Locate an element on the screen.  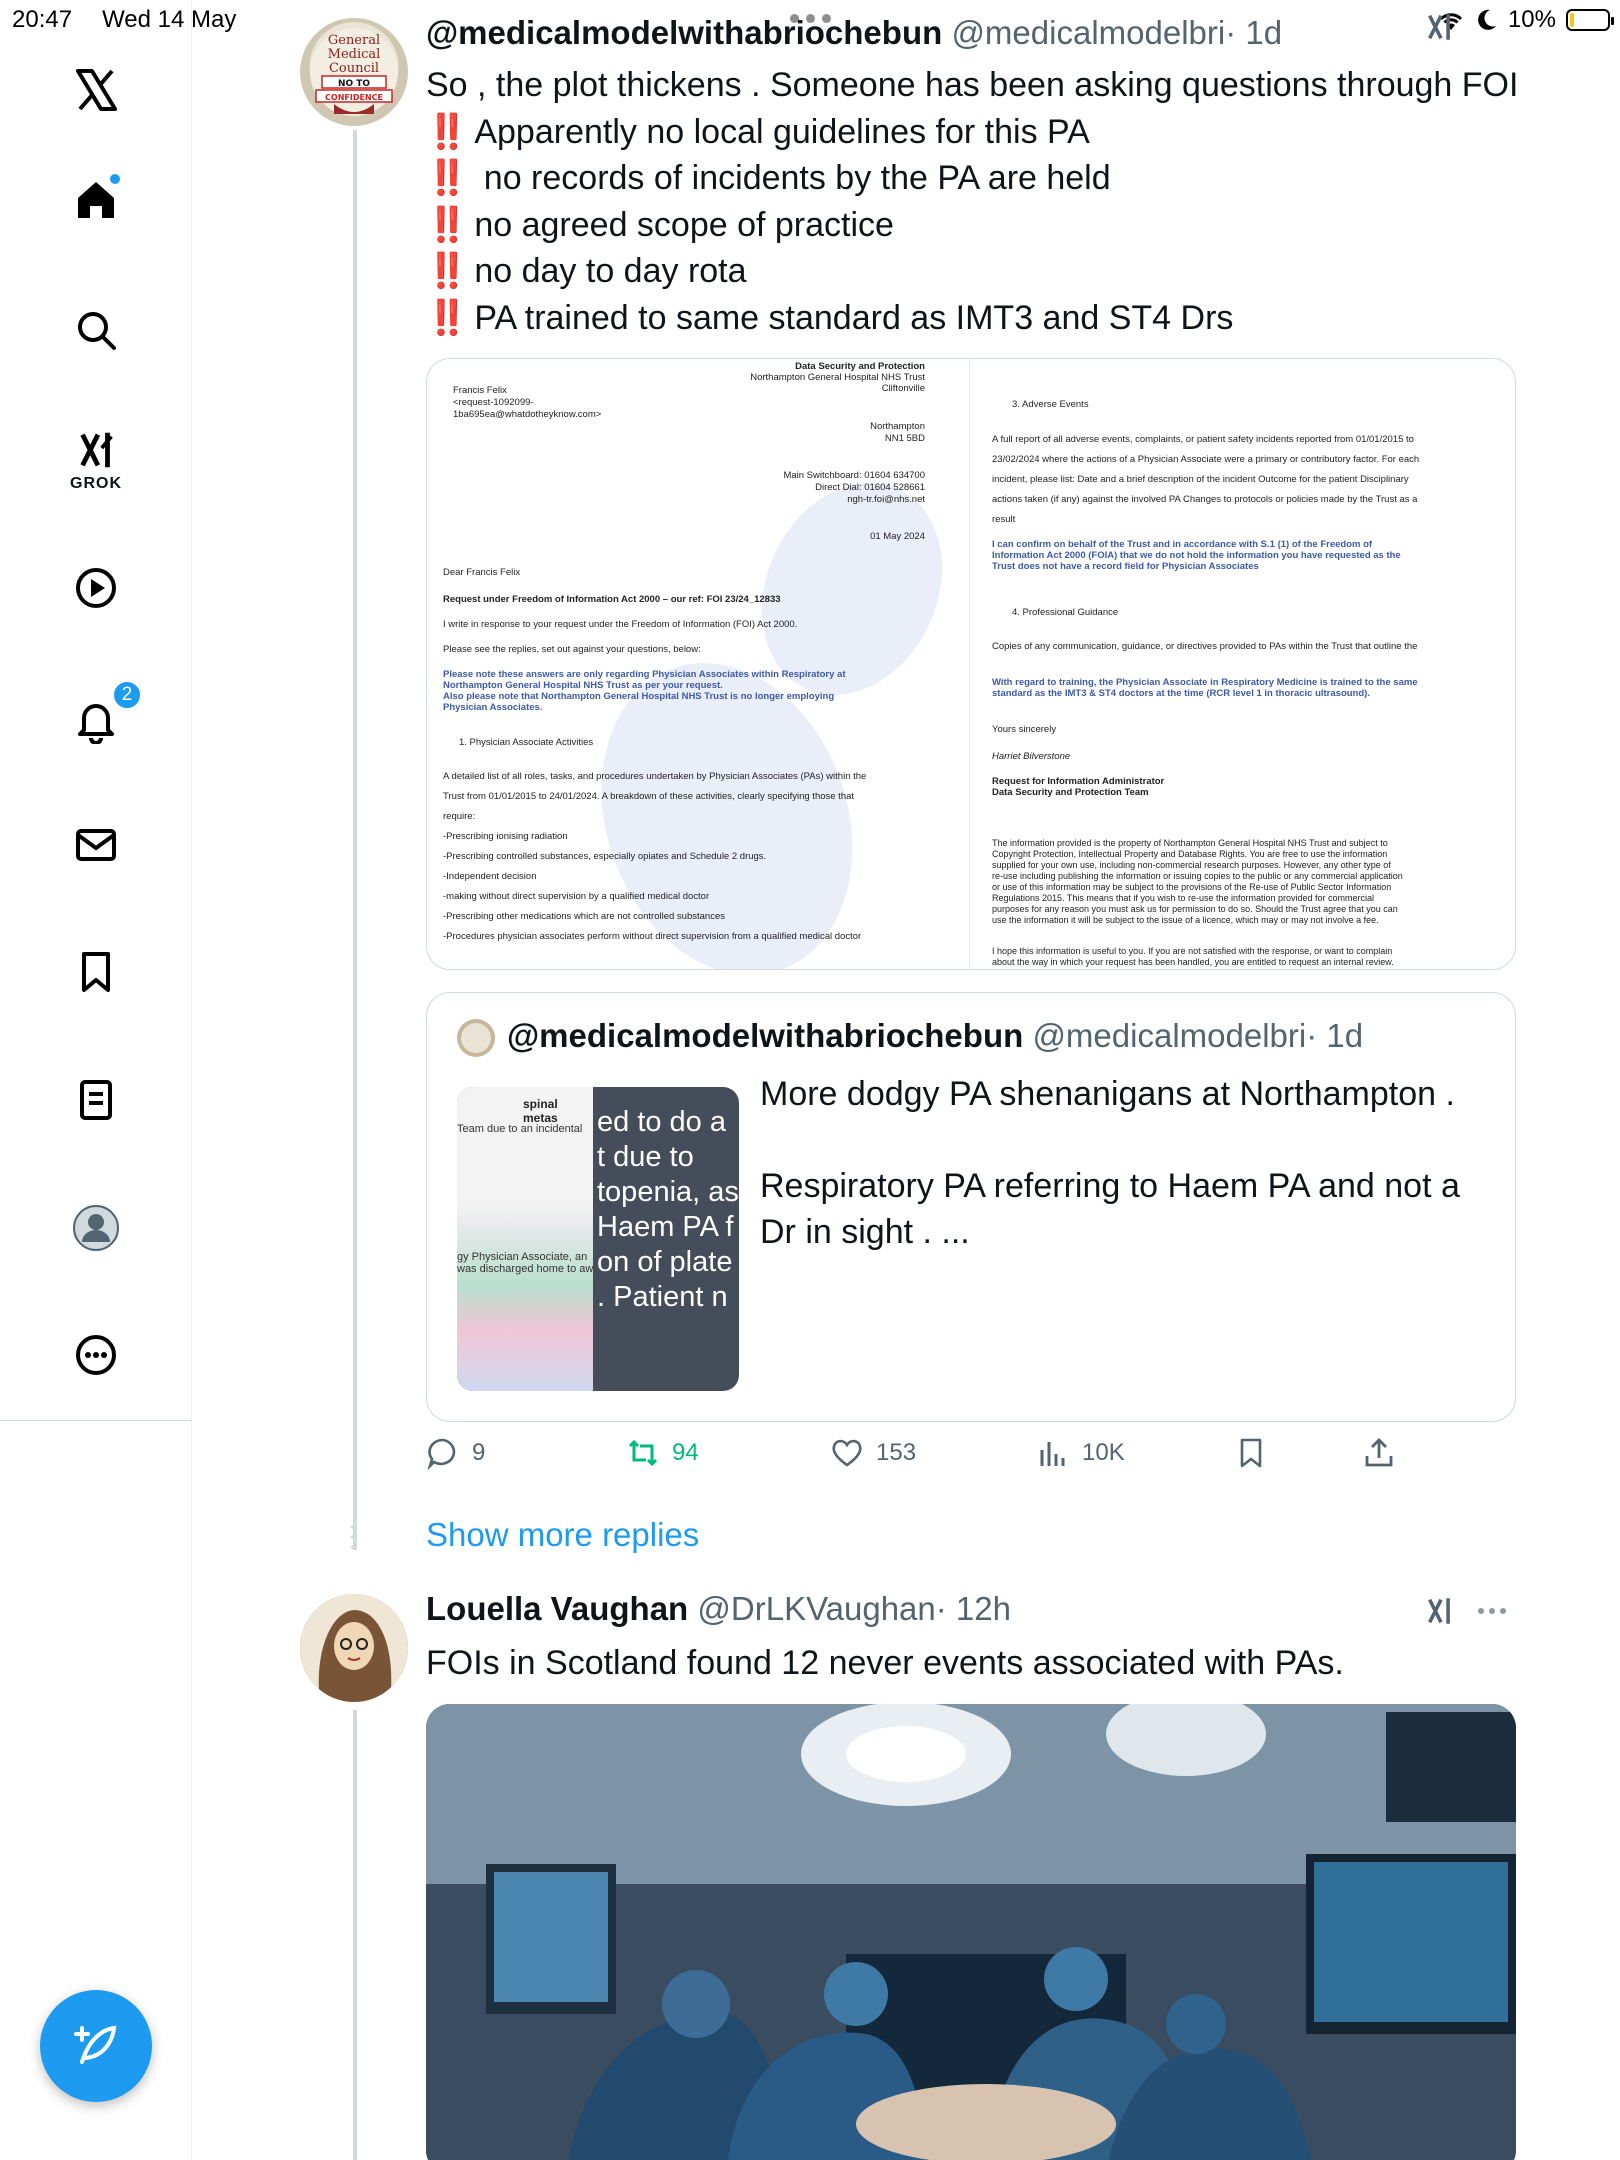
quote-img-caption: gy Physician Associate, an is located at coordinates (522, 1257).